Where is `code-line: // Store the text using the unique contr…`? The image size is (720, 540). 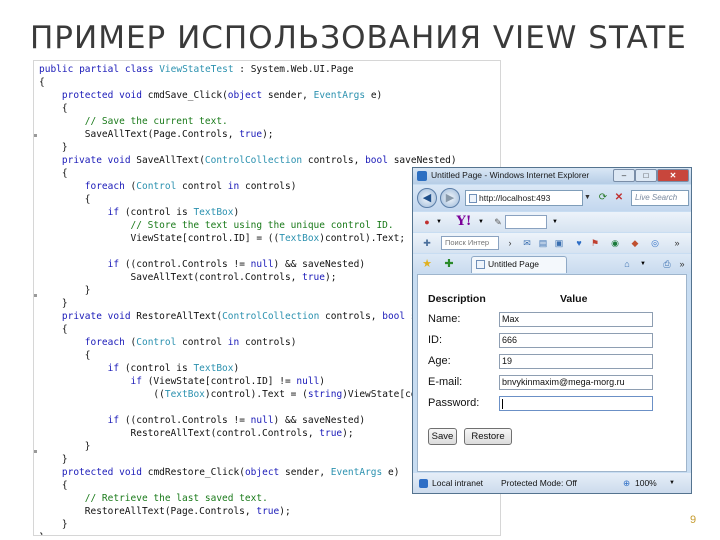
code-line: // Store the text using the unique contr… is located at coordinates (262, 225).